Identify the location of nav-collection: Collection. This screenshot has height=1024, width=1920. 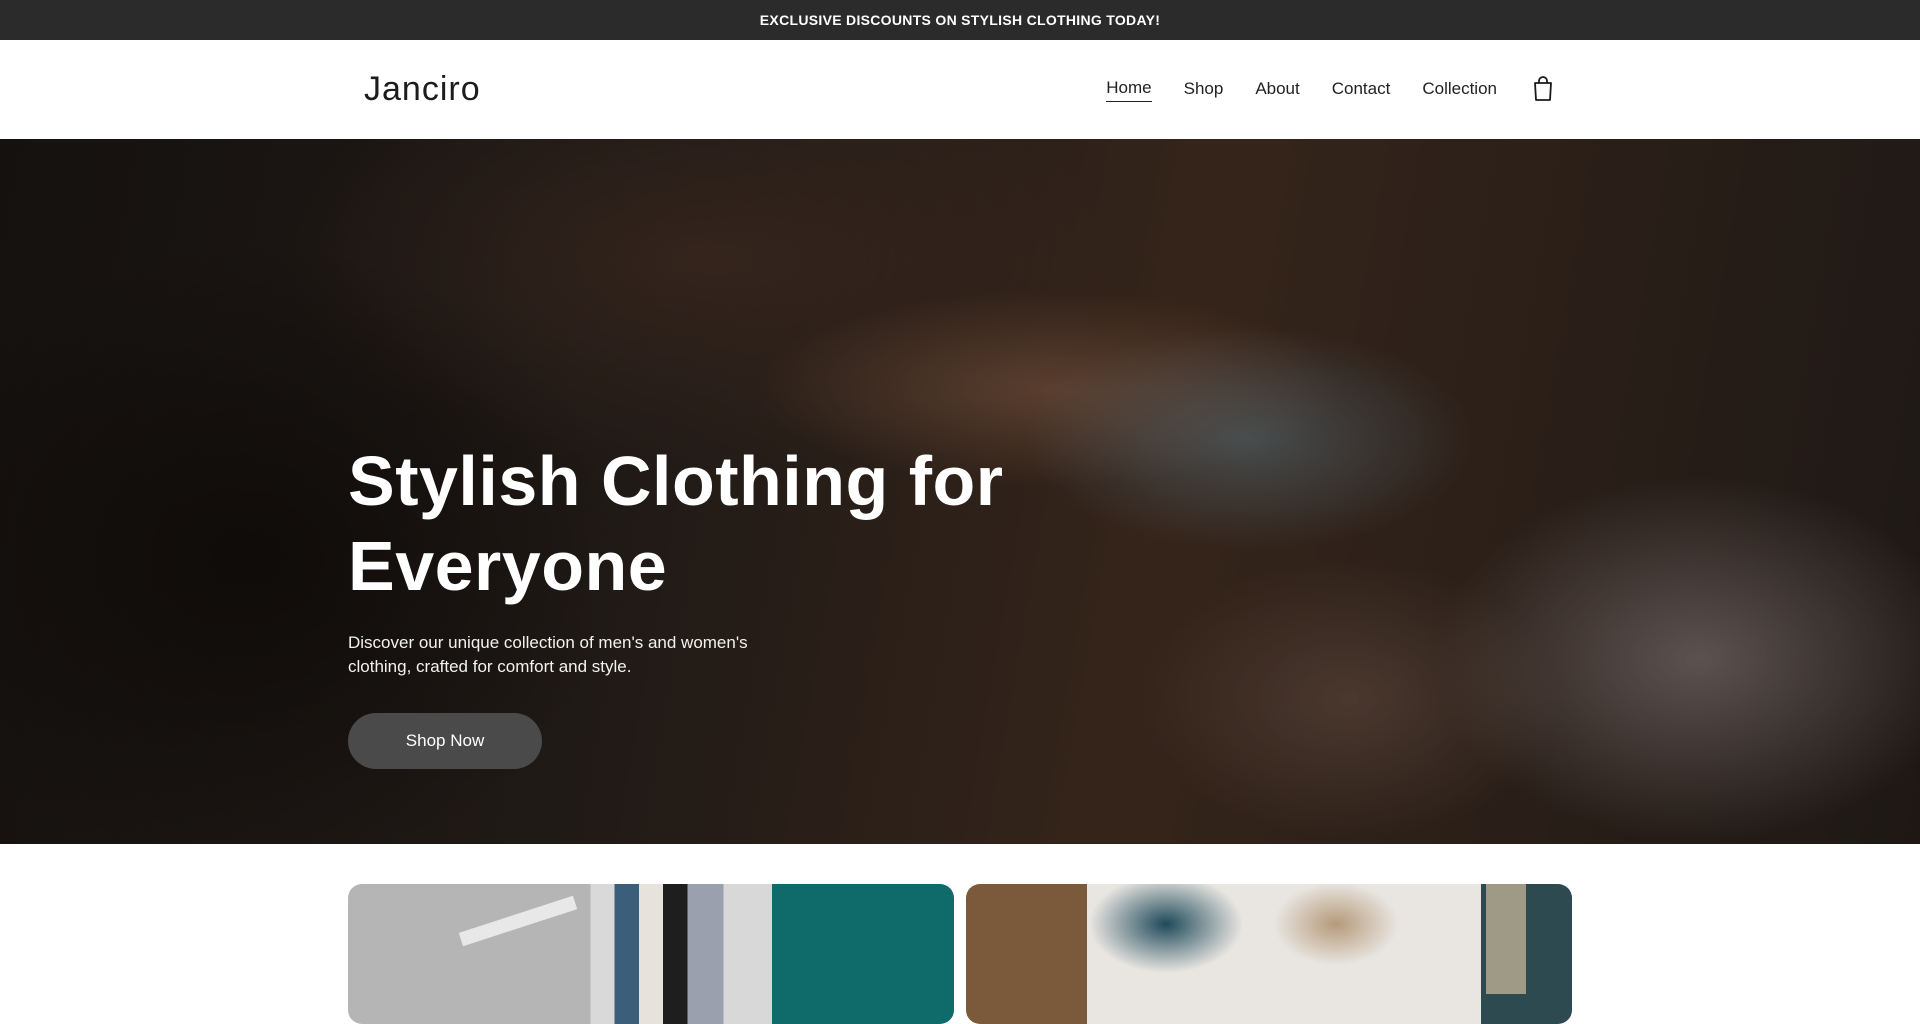
(1459, 90).